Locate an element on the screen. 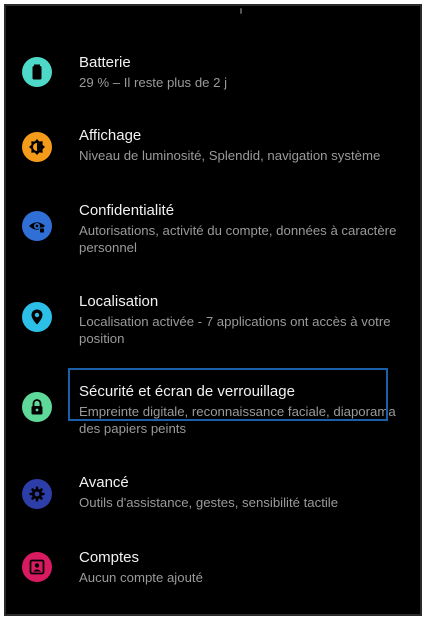 This screenshot has height=620, width=426. privacy-eye-icon is located at coordinates (37, 226).